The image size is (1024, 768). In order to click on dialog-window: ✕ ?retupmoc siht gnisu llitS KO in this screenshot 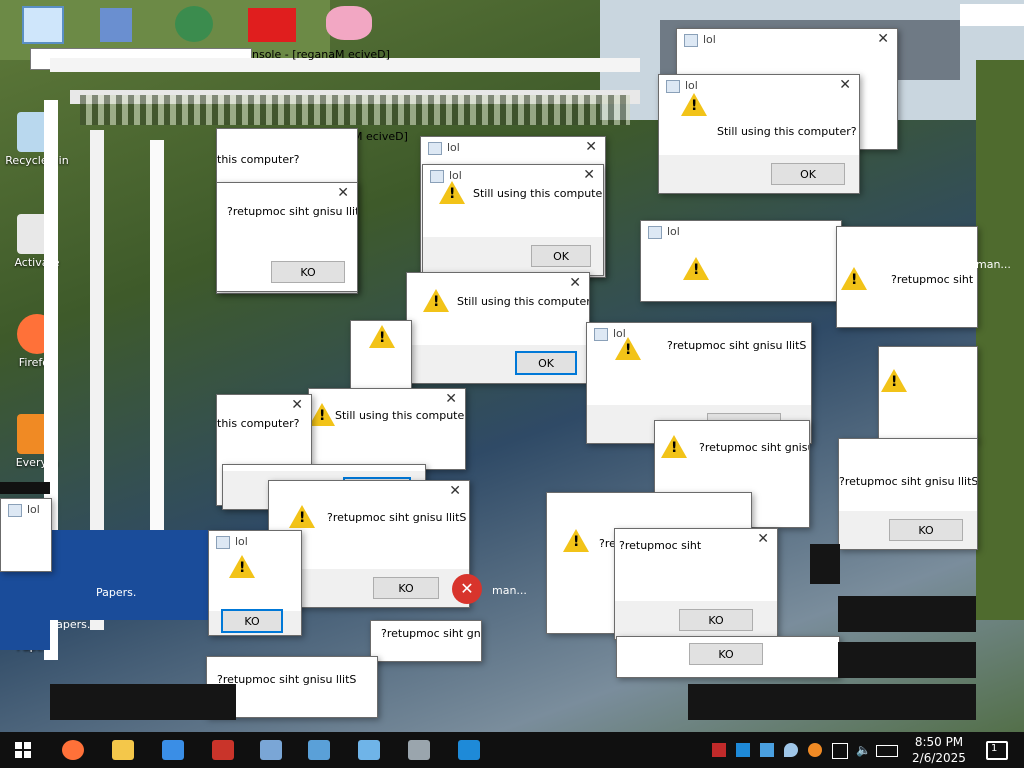, I will do `click(287, 237)`.